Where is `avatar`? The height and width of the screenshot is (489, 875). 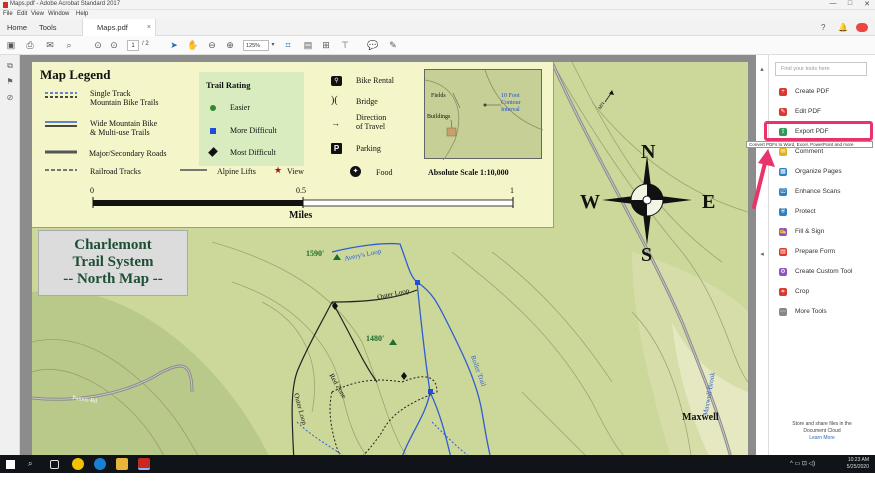 avatar is located at coordinates (862, 27).